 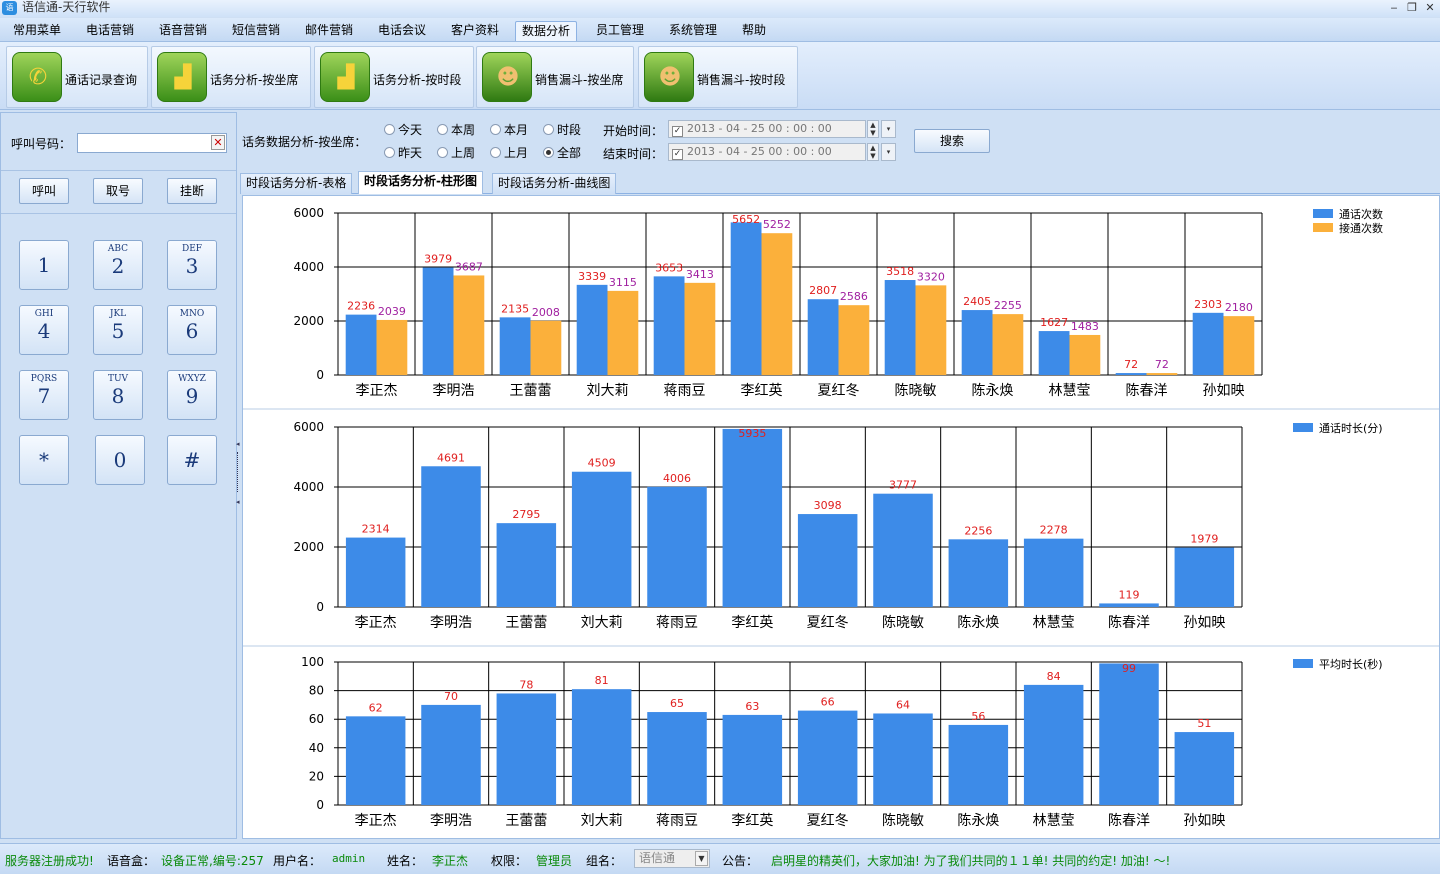 I want to click on group-select: 语信通 ▼, so click(x=672, y=858).